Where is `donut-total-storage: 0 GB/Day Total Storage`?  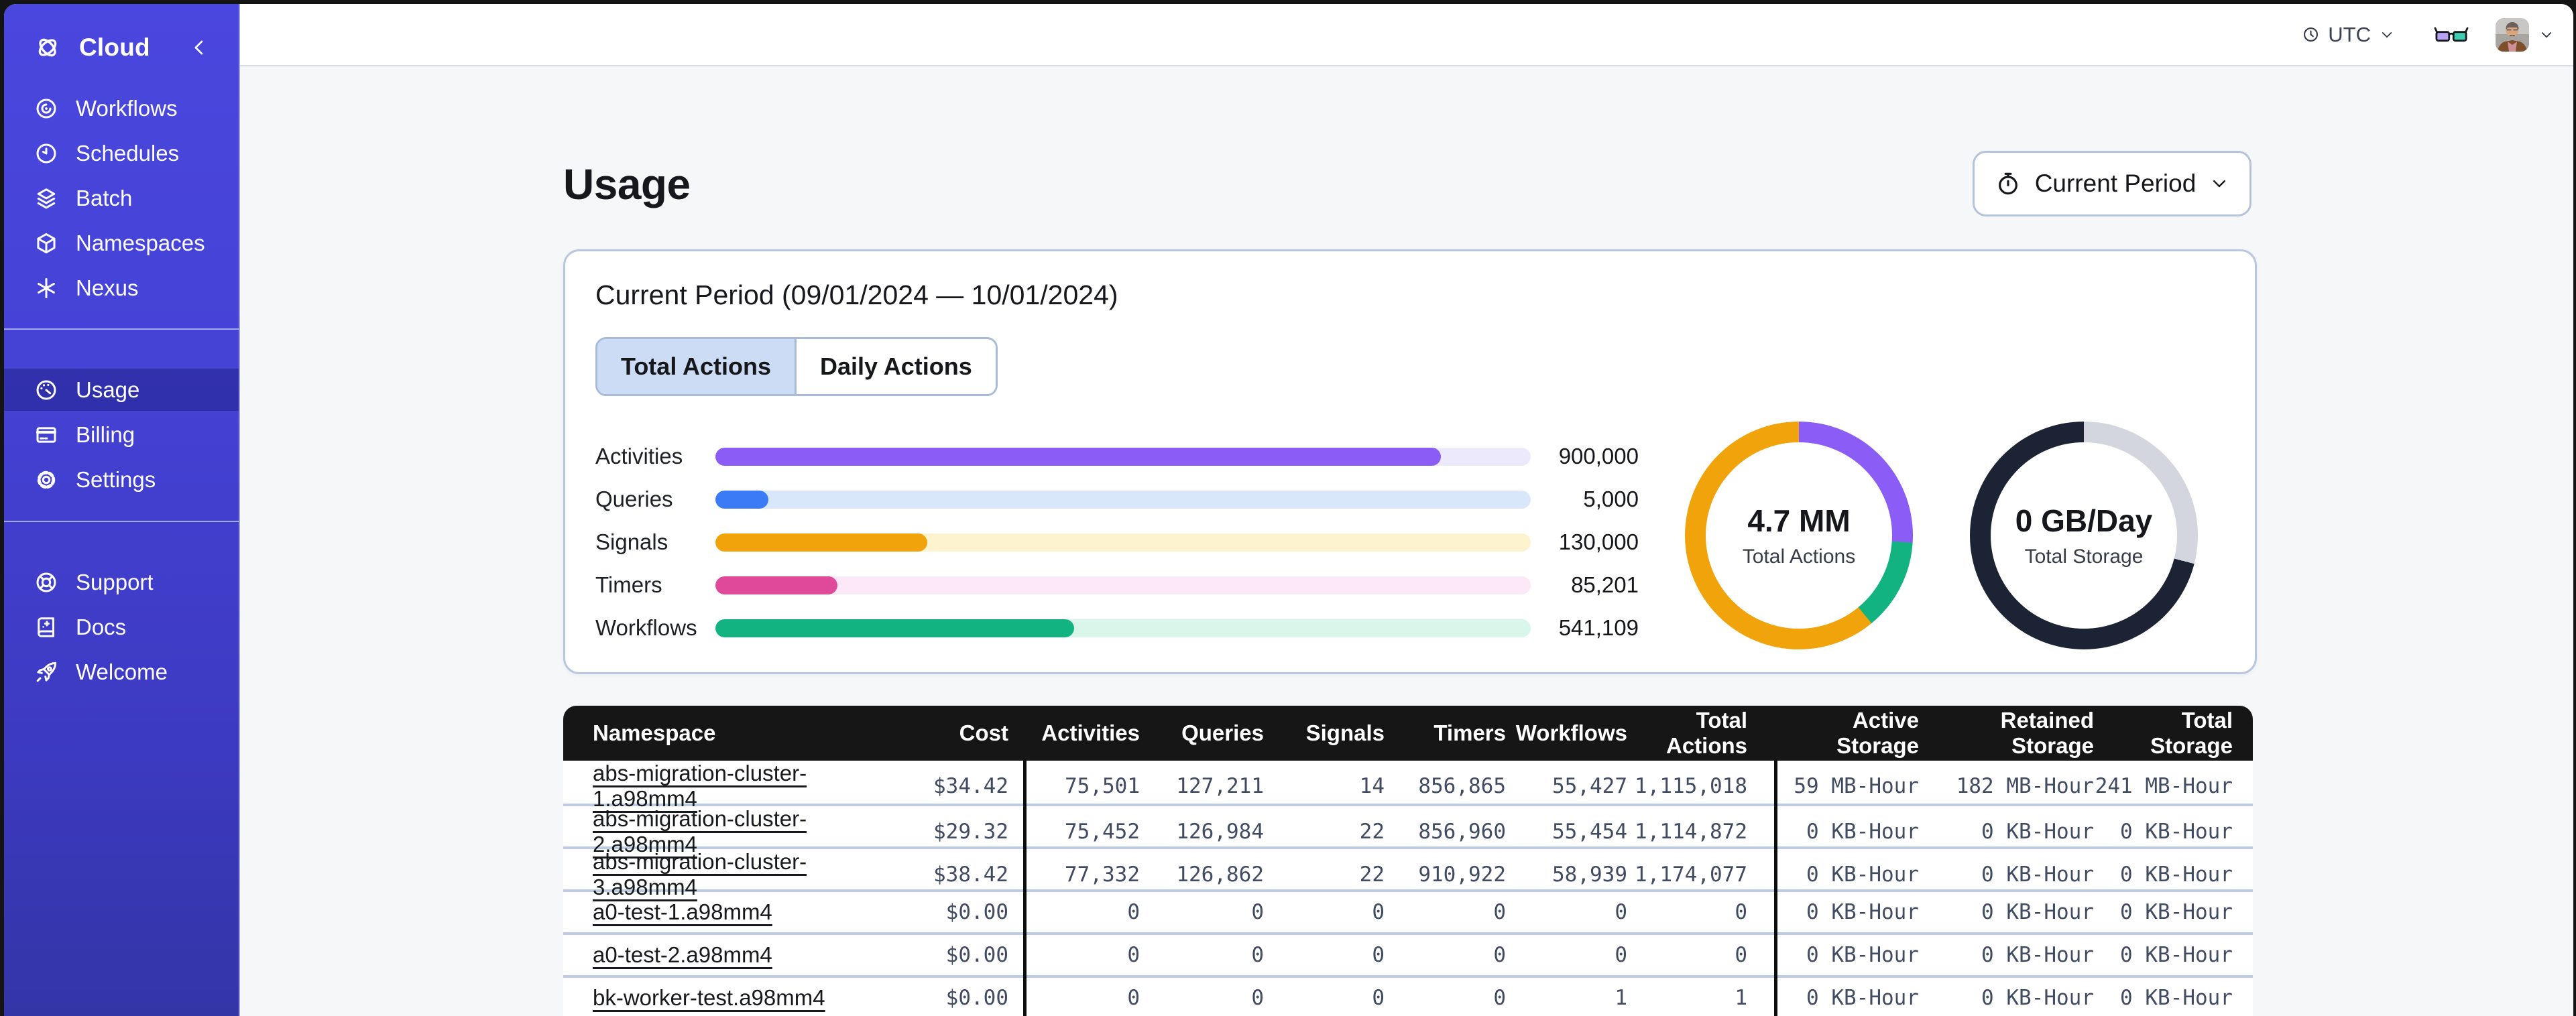 donut-total-storage: 0 GB/Day Total Storage is located at coordinates (2084, 535).